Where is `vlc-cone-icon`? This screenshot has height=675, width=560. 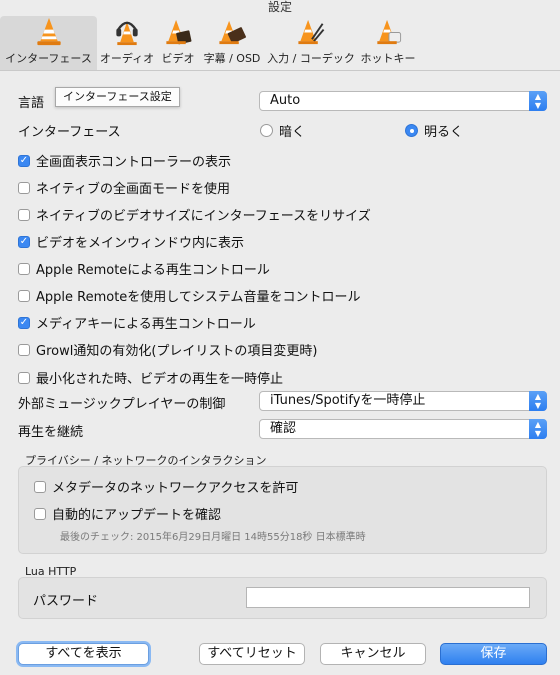
vlc-cone-icon is located at coordinates (48, 31).